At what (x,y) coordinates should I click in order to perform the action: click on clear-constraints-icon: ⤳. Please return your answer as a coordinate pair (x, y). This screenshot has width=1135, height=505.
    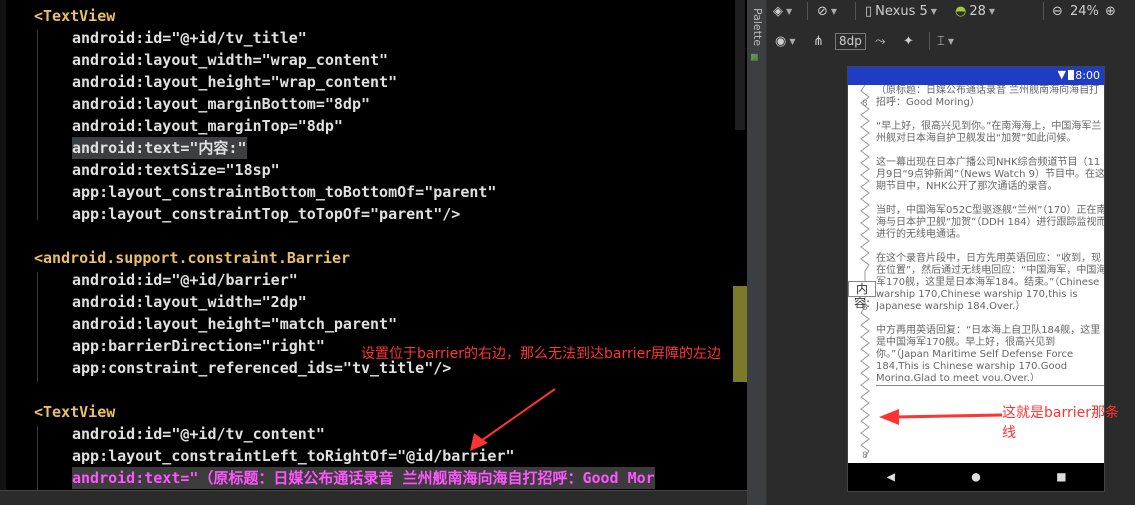
    Looking at the image, I should click on (880, 41).